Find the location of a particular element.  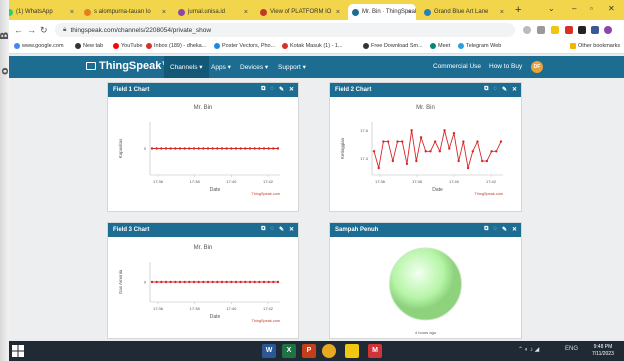

sidebar-icon is located at coordinates (595, 30).